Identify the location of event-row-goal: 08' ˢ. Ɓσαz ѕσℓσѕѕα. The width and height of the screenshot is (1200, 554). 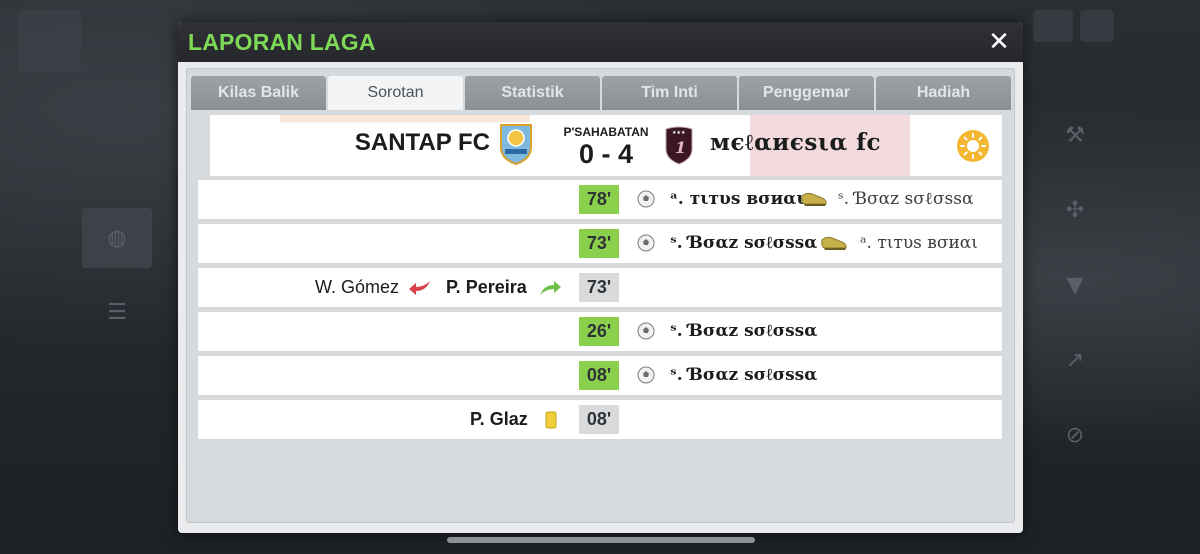
(600, 375).